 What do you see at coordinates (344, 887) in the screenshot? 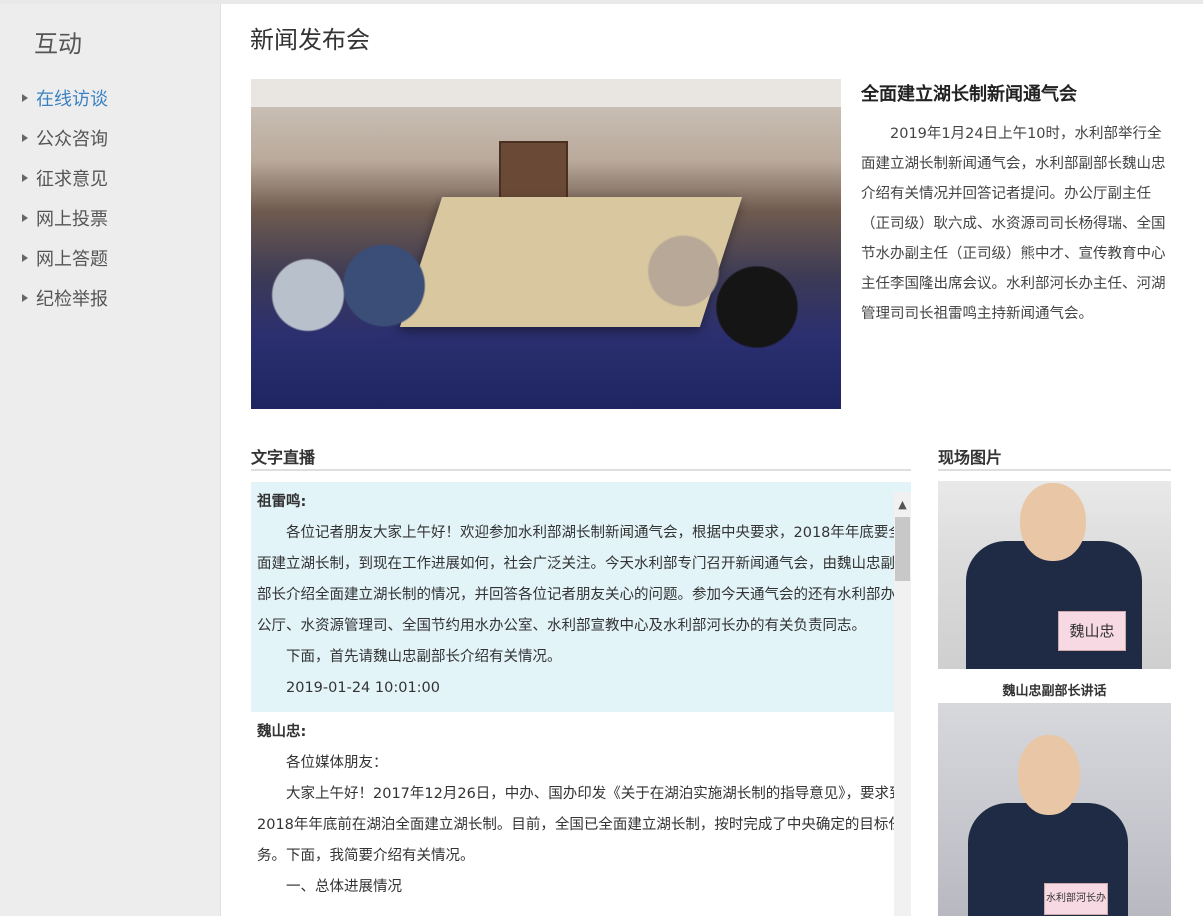
I see `live-paragraph: 一、总体进展情况` at bounding box center [344, 887].